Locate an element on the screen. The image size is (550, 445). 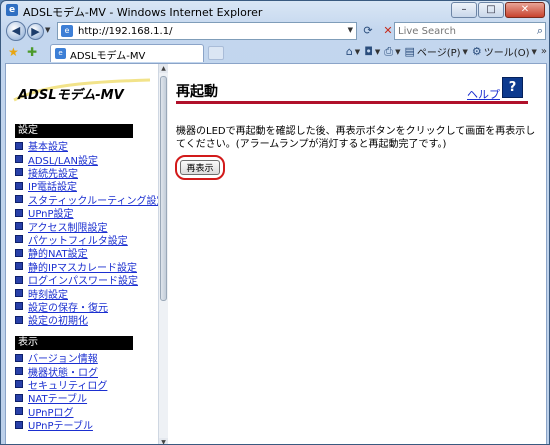
ie-icon: e is located at coordinates (12, 10).